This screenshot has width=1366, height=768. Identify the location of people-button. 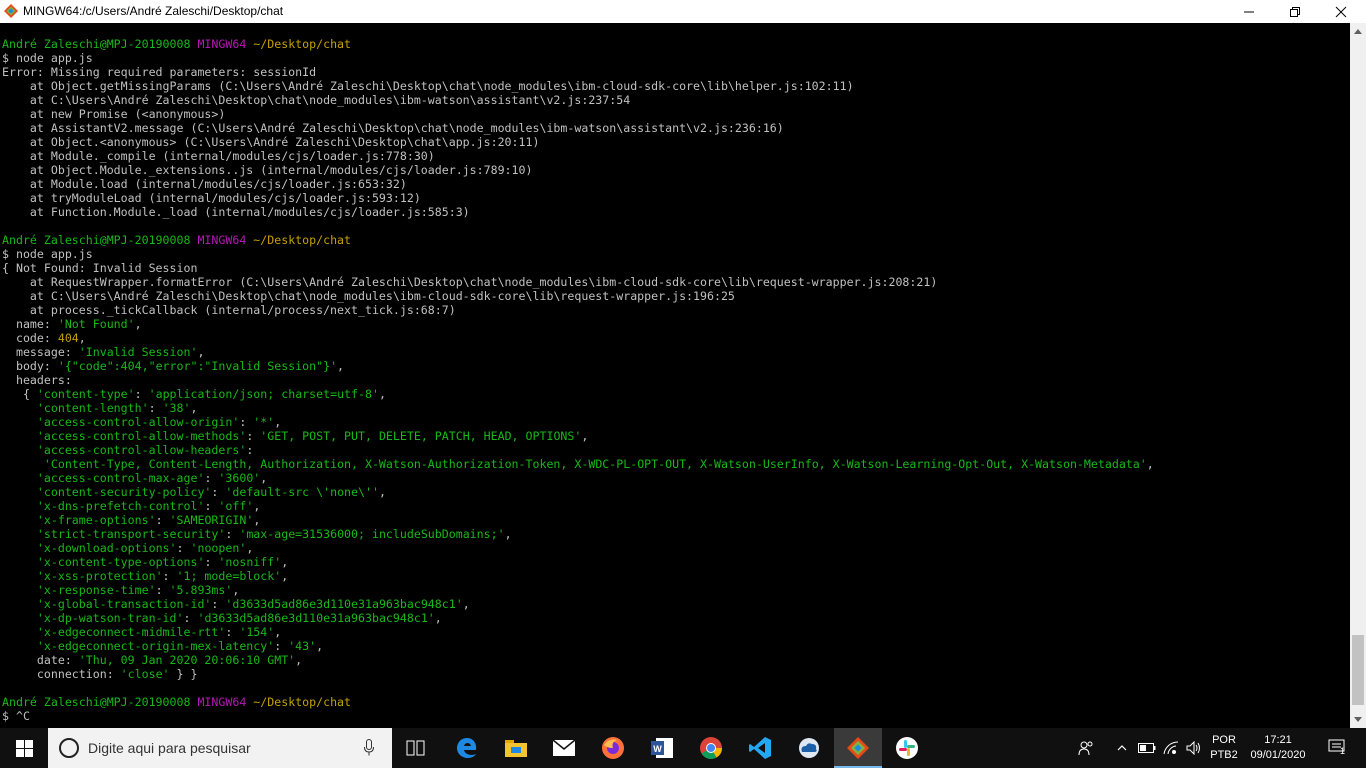
(1086, 748).